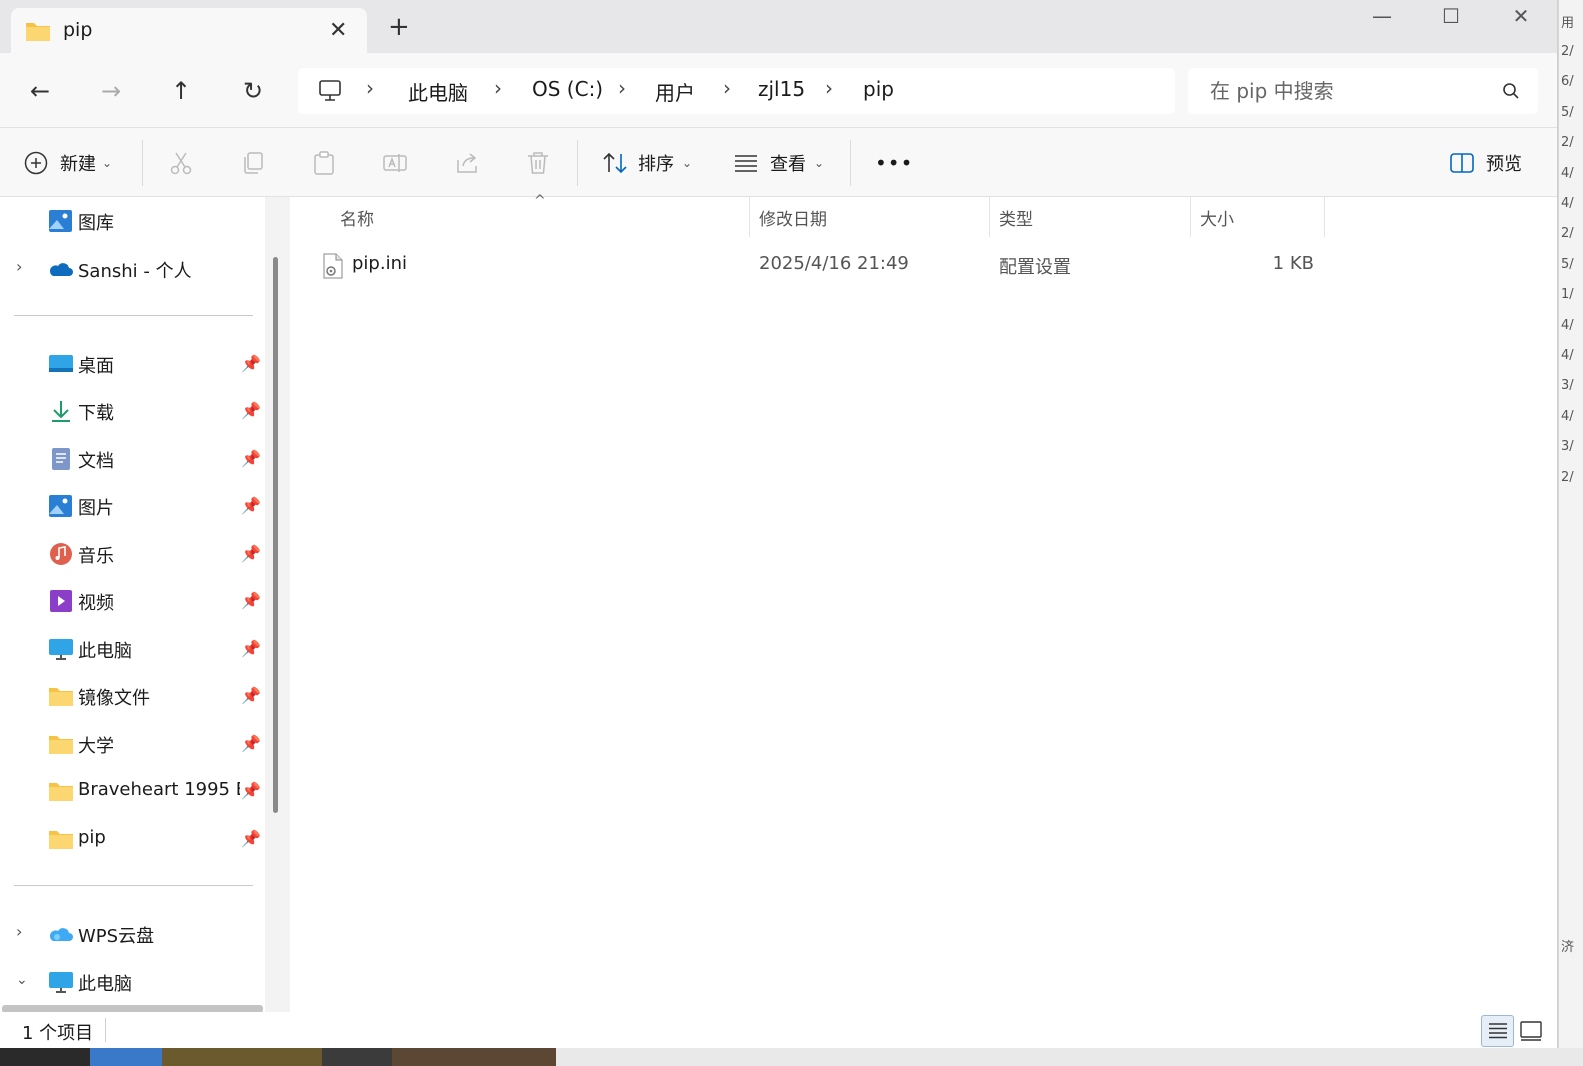 The height and width of the screenshot is (1066, 1583). What do you see at coordinates (324, 163) in the screenshot?
I see `paste-icon` at bounding box center [324, 163].